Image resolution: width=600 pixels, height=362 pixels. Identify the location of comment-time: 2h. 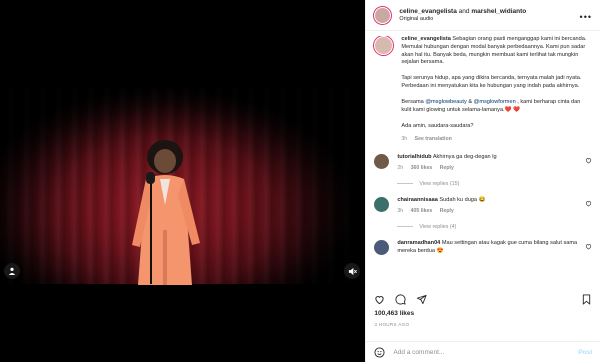
(400, 167).